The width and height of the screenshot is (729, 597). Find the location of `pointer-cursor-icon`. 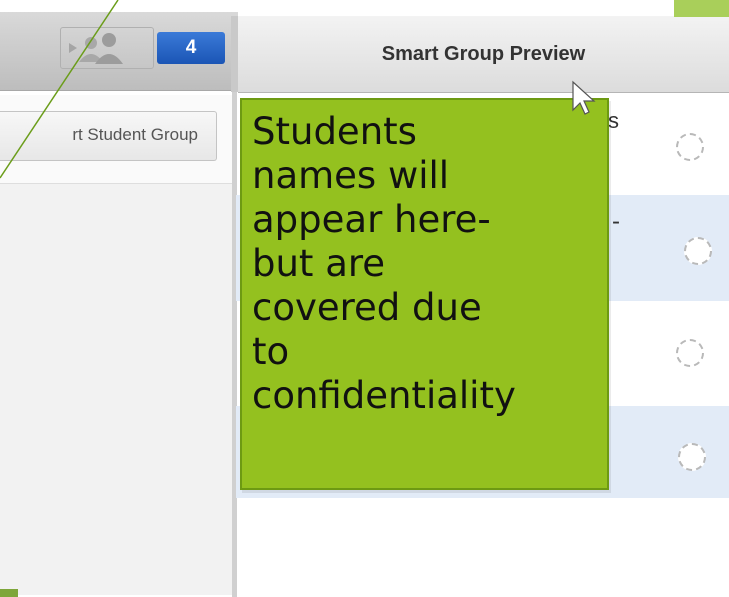

pointer-cursor-icon is located at coordinates (584, 97).